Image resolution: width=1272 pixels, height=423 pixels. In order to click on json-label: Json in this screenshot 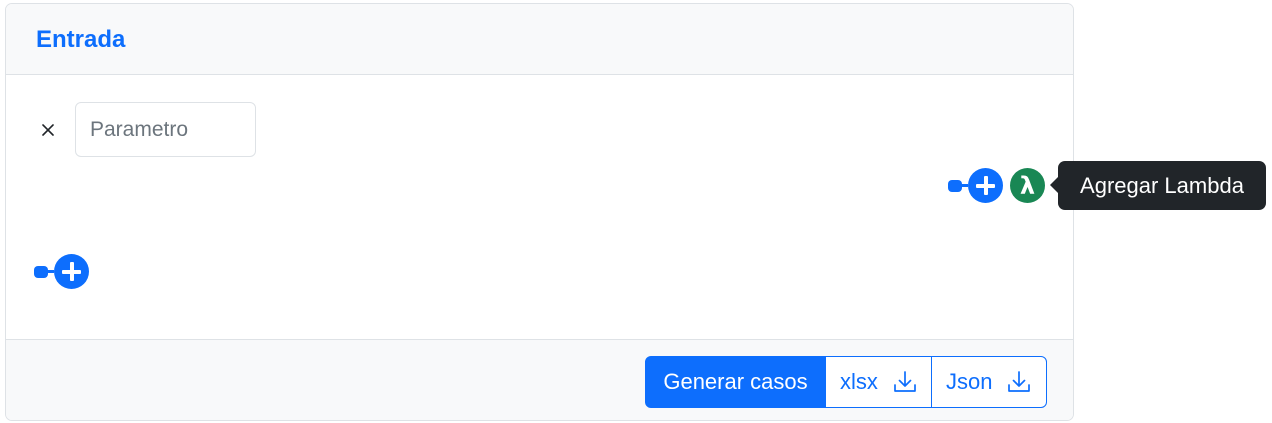, I will do `click(969, 381)`.